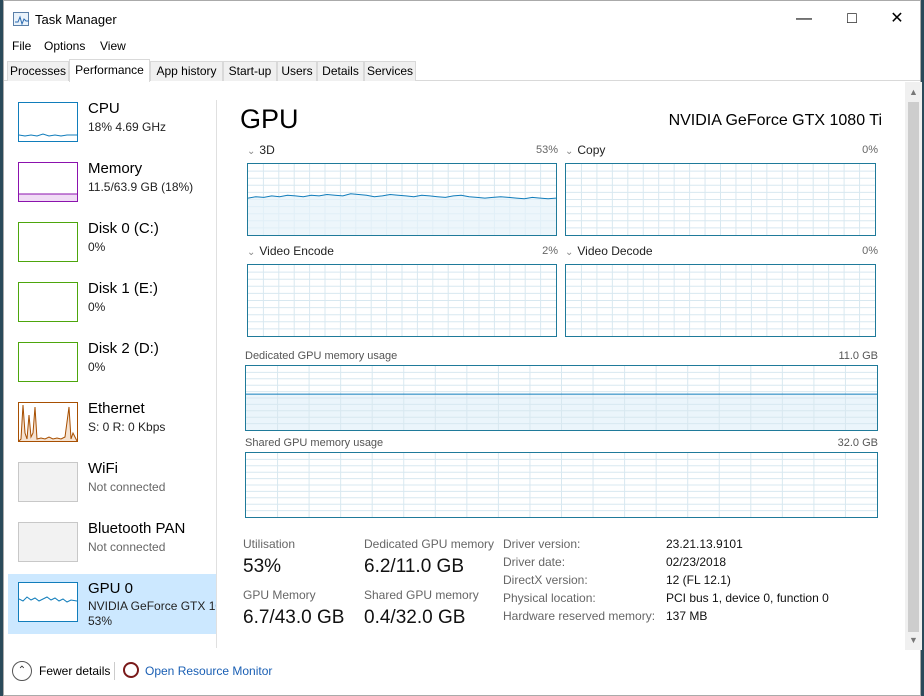 Image resolution: width=924 pixels, height=696 pixels. What do you see at coordinates (545, 580) in the screenshot?
I see `directx-version-label: DirectX version:` at bounding box center [545, 580].